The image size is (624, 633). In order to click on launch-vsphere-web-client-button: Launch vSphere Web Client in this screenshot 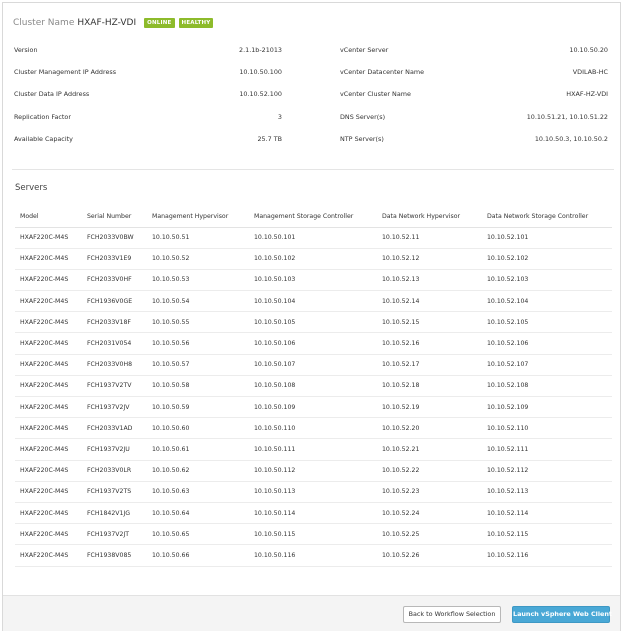, I will do `click(562, 614)`.